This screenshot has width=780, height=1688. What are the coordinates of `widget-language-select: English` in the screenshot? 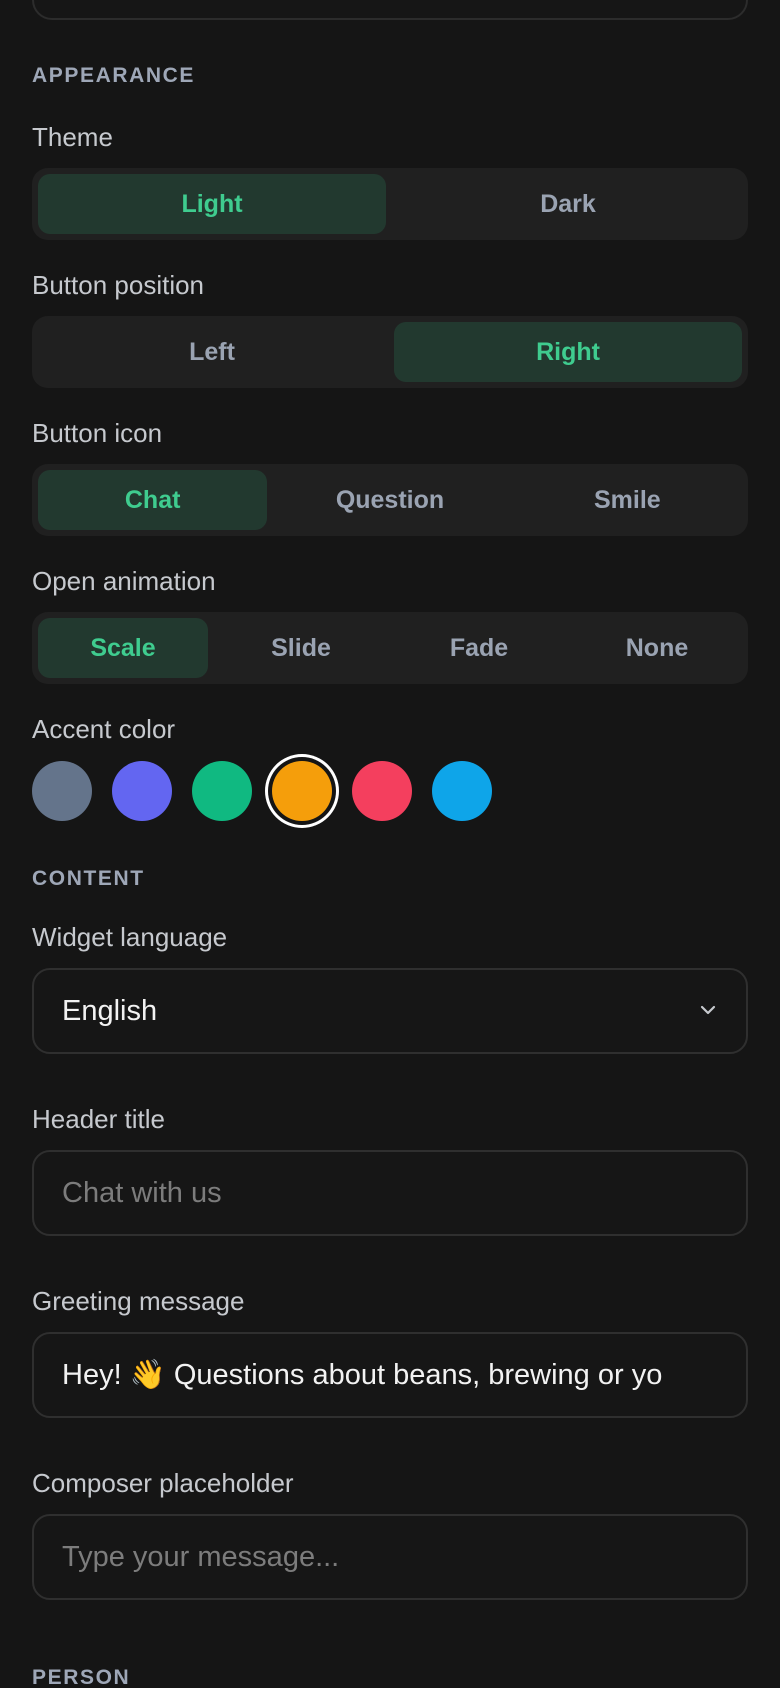 It's located at (390, 1011).